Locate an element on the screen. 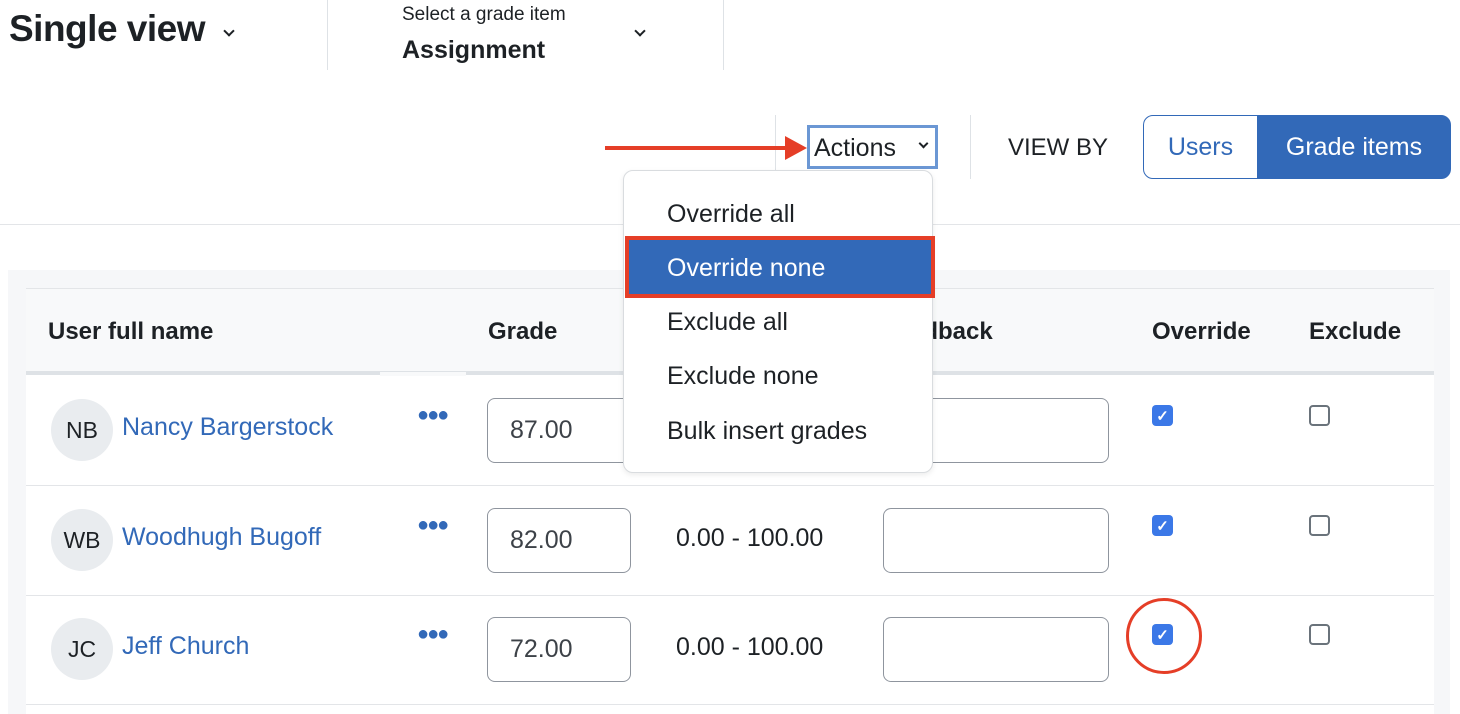 This screenshot has width=1460, height=714. header-exclude: Exclude is located at coordinates (1355, 331).